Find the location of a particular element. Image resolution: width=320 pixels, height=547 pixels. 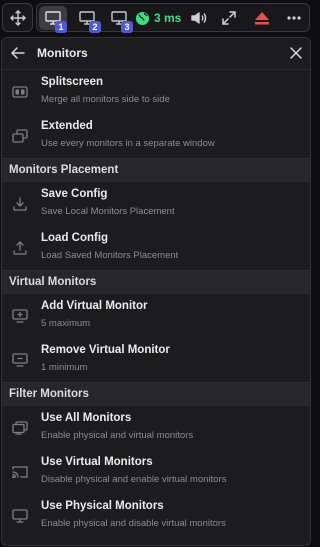

monitor-icon is located at coordinates (20, 516).